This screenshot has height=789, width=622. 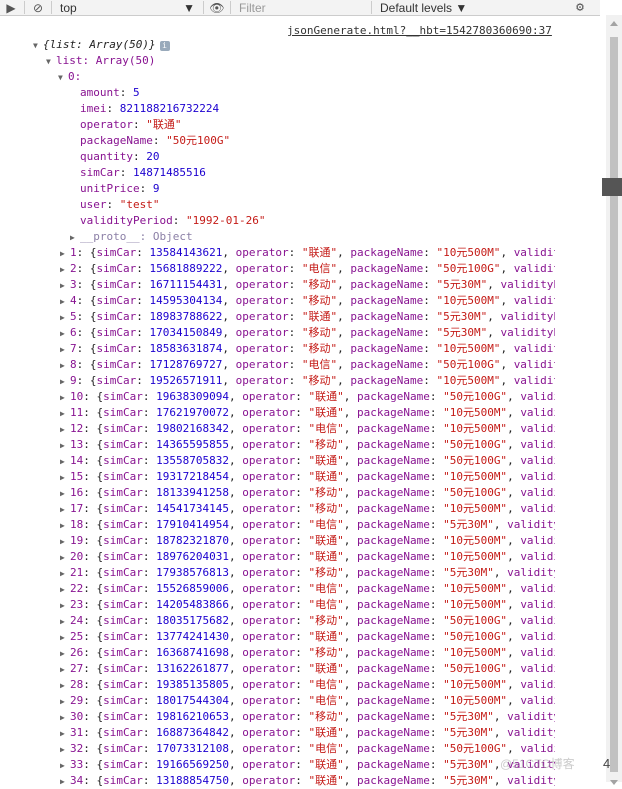 What do you see at coordinates (77, 524) in the screenshot?
I see `item-index: 18` at bounding box center [77, 524].